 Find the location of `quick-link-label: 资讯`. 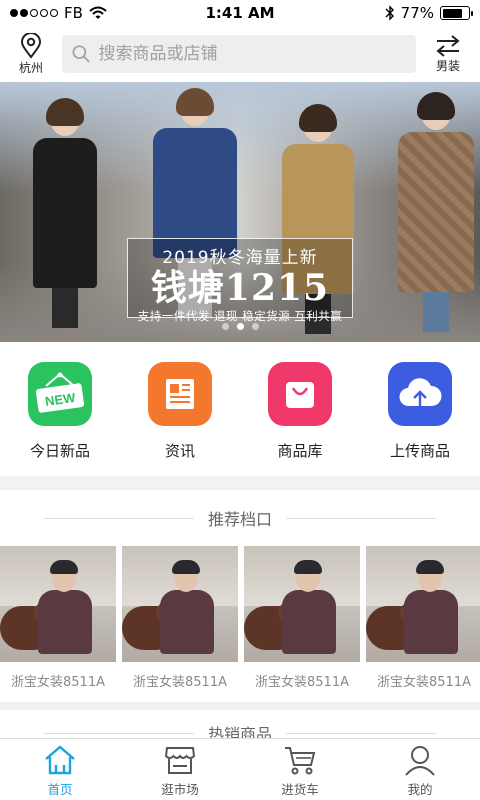

quick-link-label: 资讯 is located at coordinates (179, 451).